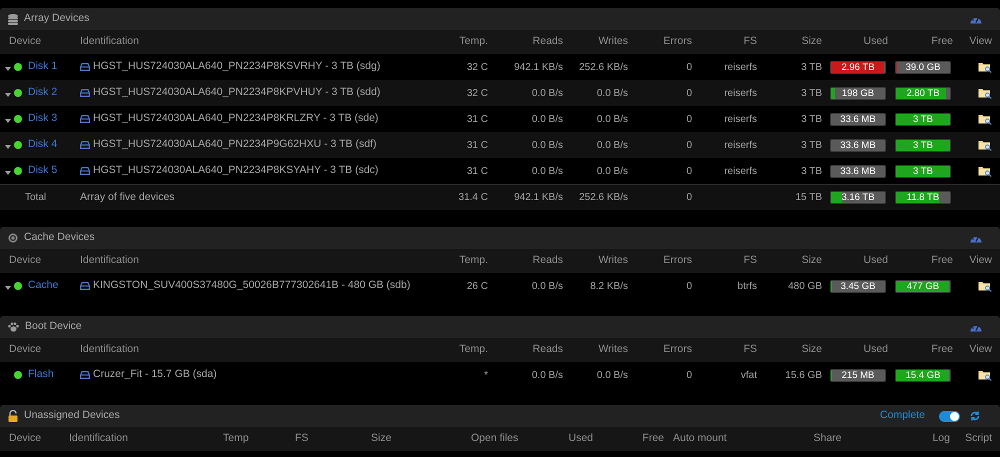 The width and height of the screenshot is (1000, 457). Describe the element at coordinates (43, 67) in the screenshot. I see `device-link: Disk 1` at that location.